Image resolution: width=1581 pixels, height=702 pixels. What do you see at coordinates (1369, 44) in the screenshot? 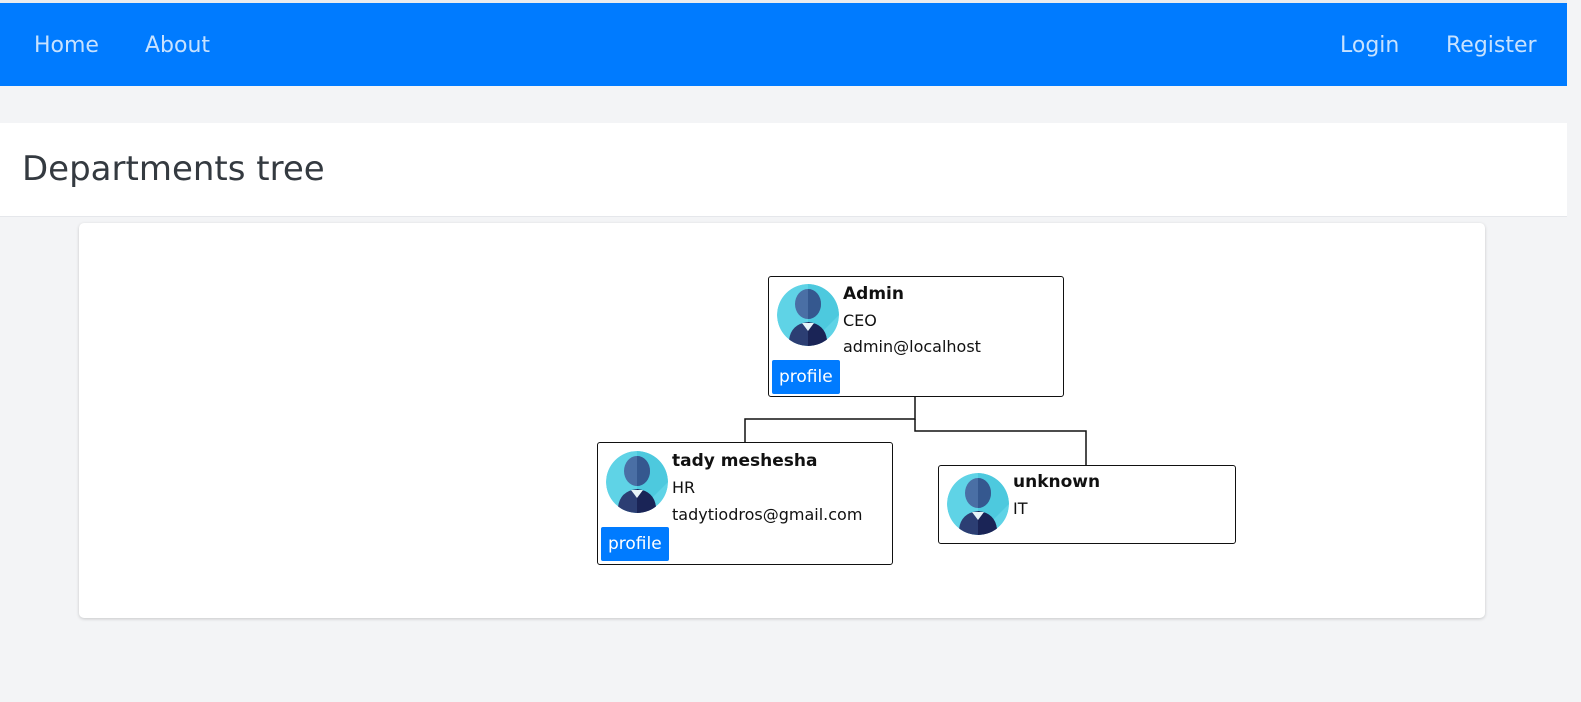
I see `nav-login-link: Login` at bounding box center [1369, 44].